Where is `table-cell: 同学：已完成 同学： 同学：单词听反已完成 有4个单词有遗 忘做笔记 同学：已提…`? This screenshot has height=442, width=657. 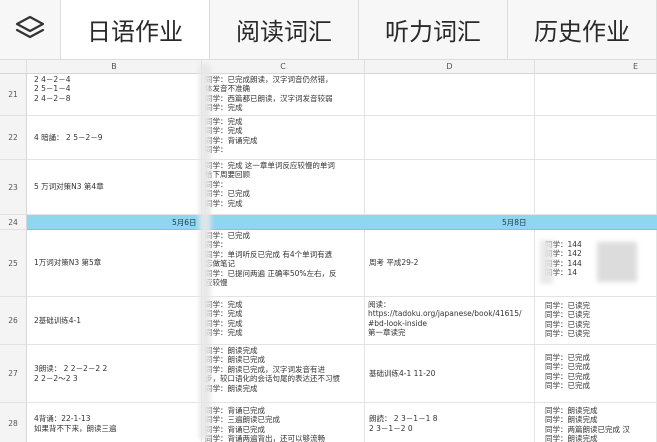 table-cell: 同学：已完成 同学： 同学：单词听反已完成 有4个单词有遗 忘做笔记 同学：已提… is located at coordinates (283, 263).